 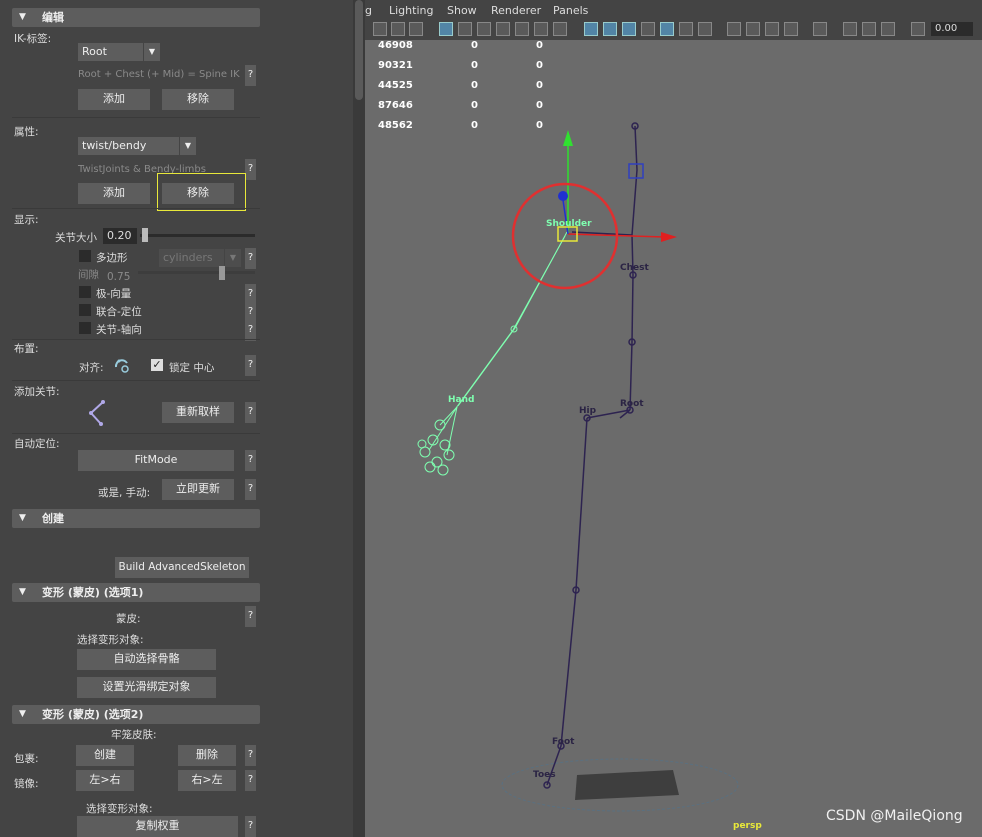 I want to click on ik-remove-button: 移除, so click(x=198, y=99).